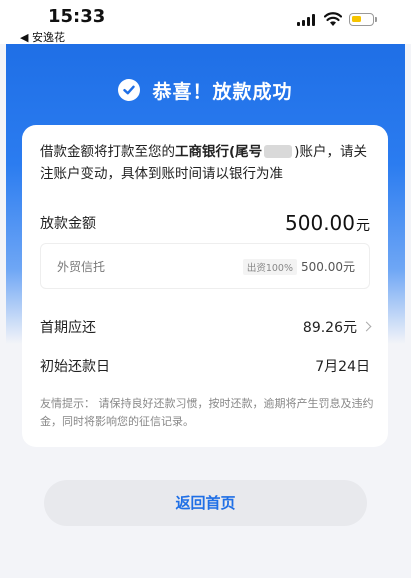 The width and height of the screenshot is (411, 578). I want to click on first-date-value: 7月24日, so click(342, 367).